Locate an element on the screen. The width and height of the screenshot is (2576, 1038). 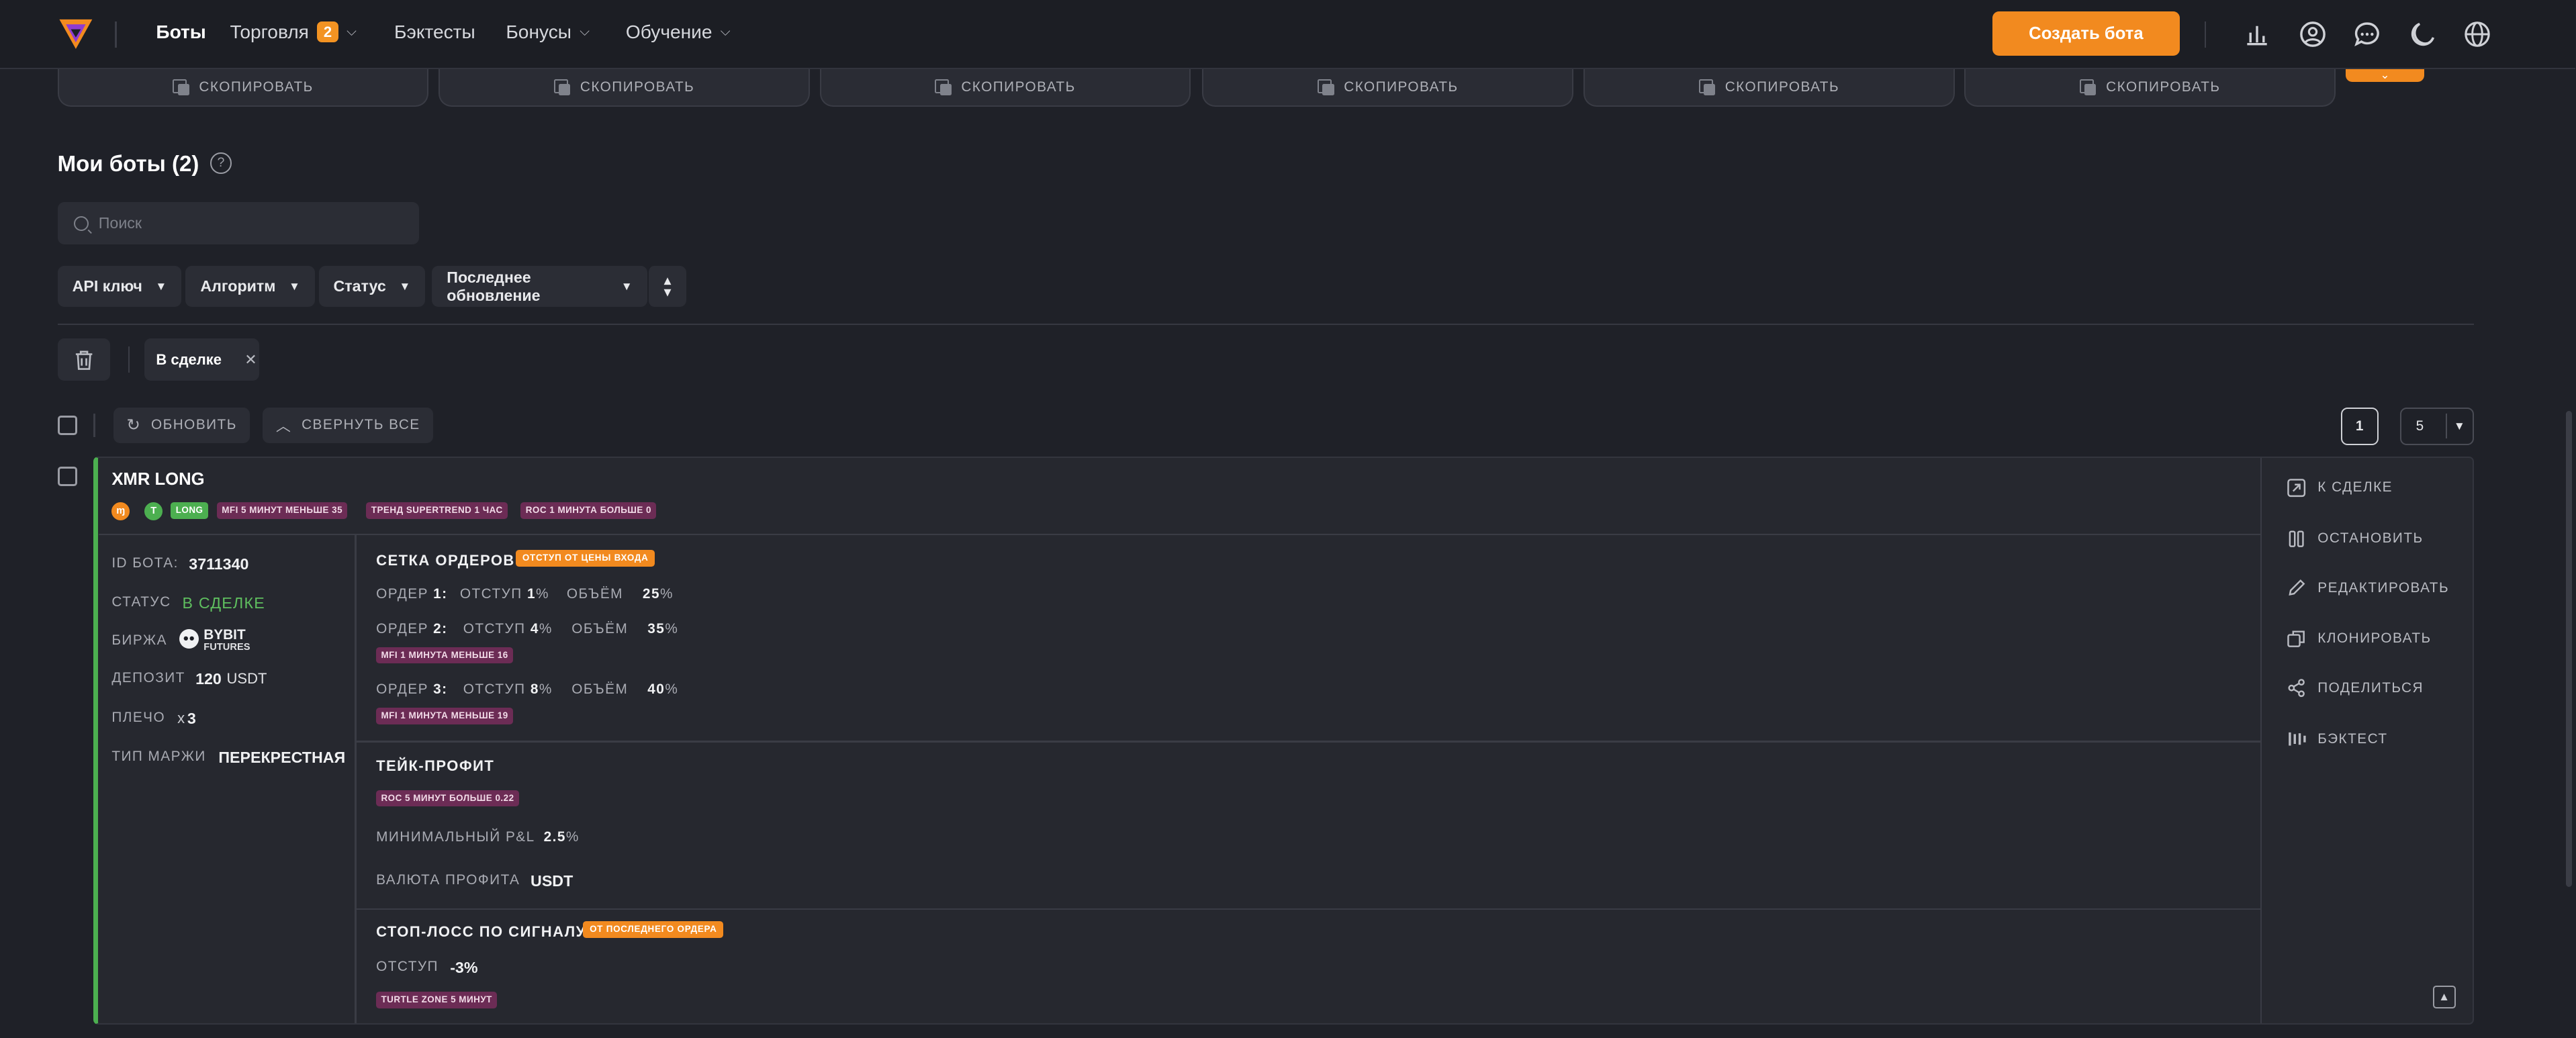
close-icon: ✕ is located at coordinates (250, 360).